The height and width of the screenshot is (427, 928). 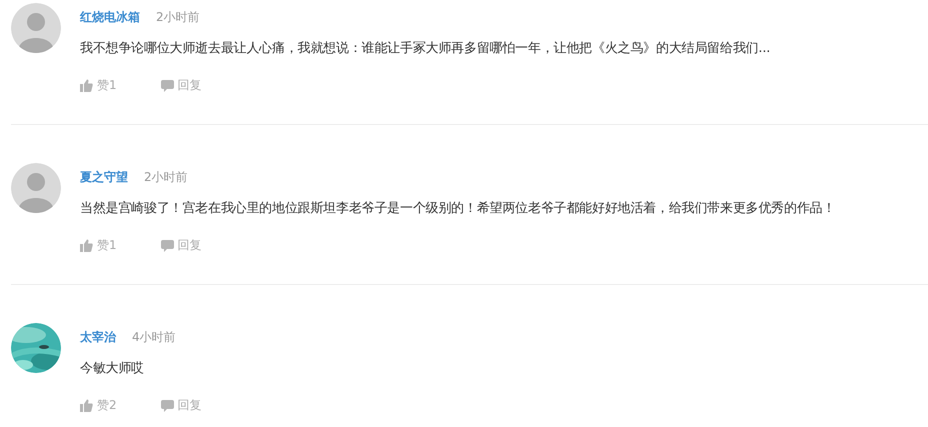 I want to click on username-link: 太宰治, so click(x=98, y=337).